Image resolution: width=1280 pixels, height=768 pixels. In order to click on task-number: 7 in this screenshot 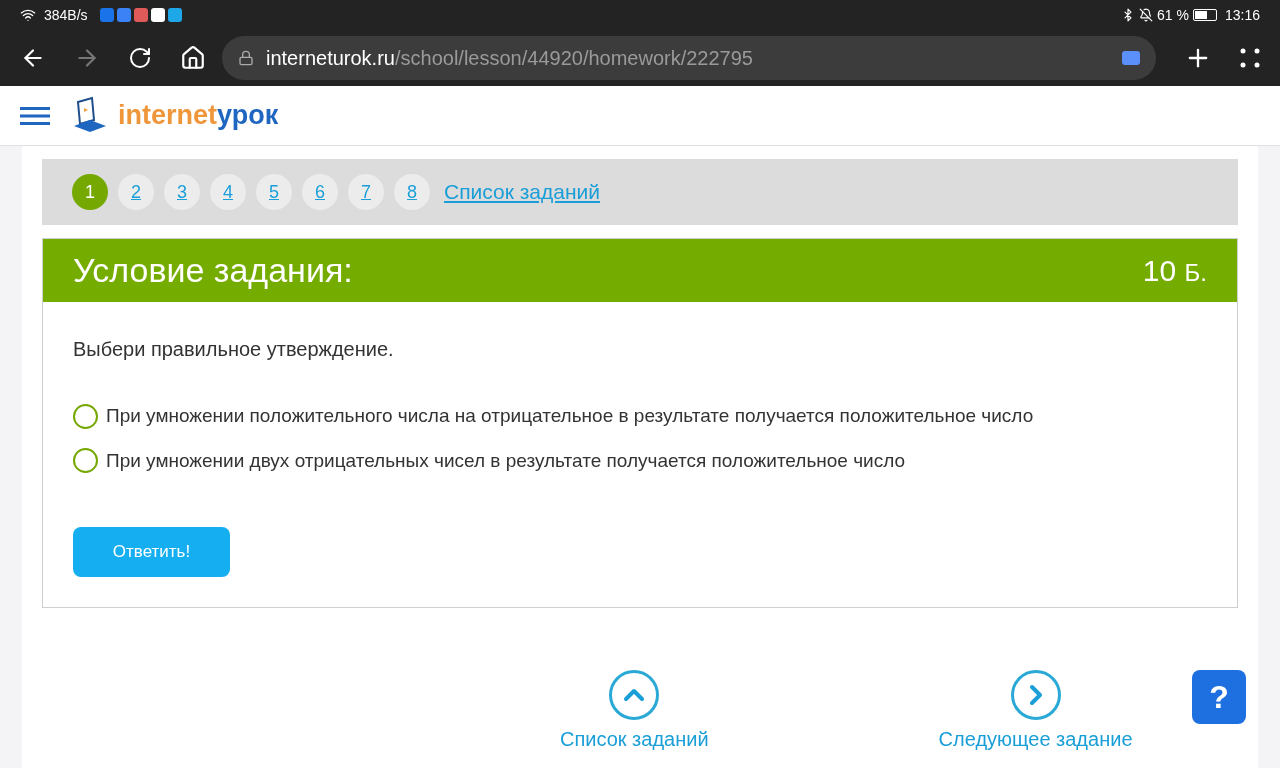, I will do `click(366, 192)`.